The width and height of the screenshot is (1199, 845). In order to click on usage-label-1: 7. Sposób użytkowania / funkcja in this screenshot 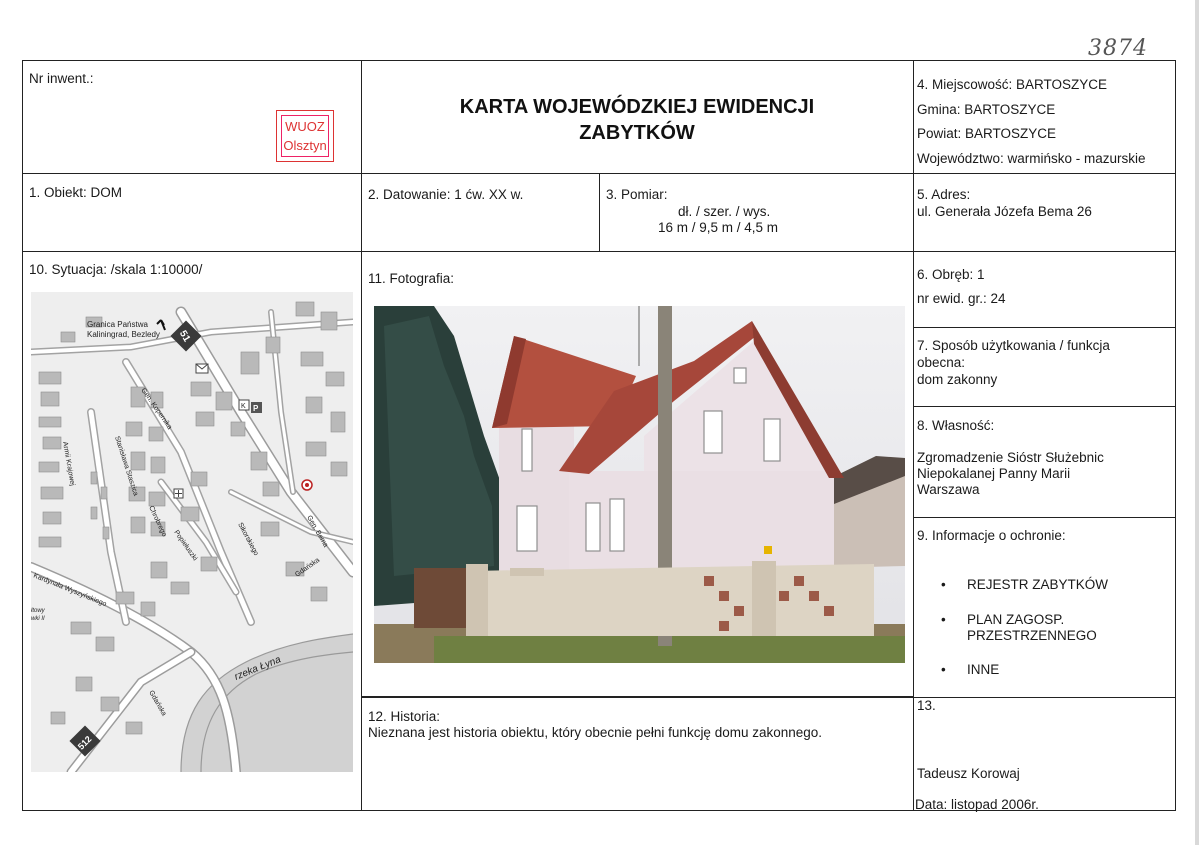, I will do `click(1013, 345)`.